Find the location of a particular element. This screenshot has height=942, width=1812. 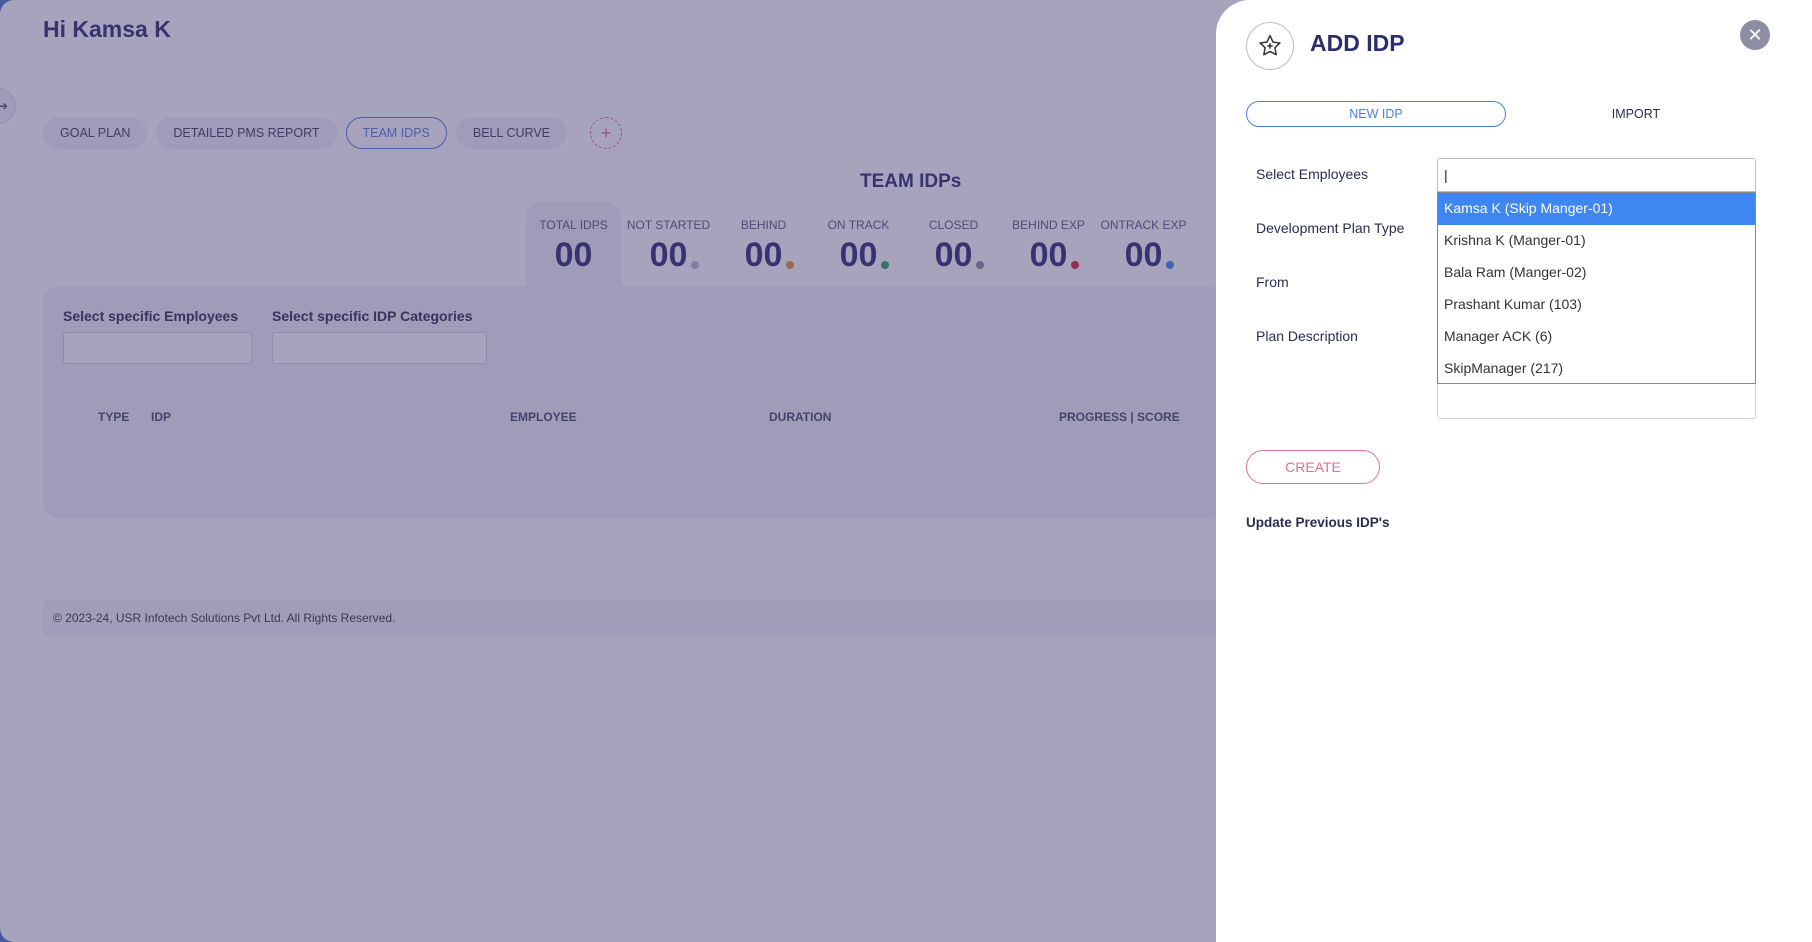

close-button: ✕ is located at coordinates (1755, 35).